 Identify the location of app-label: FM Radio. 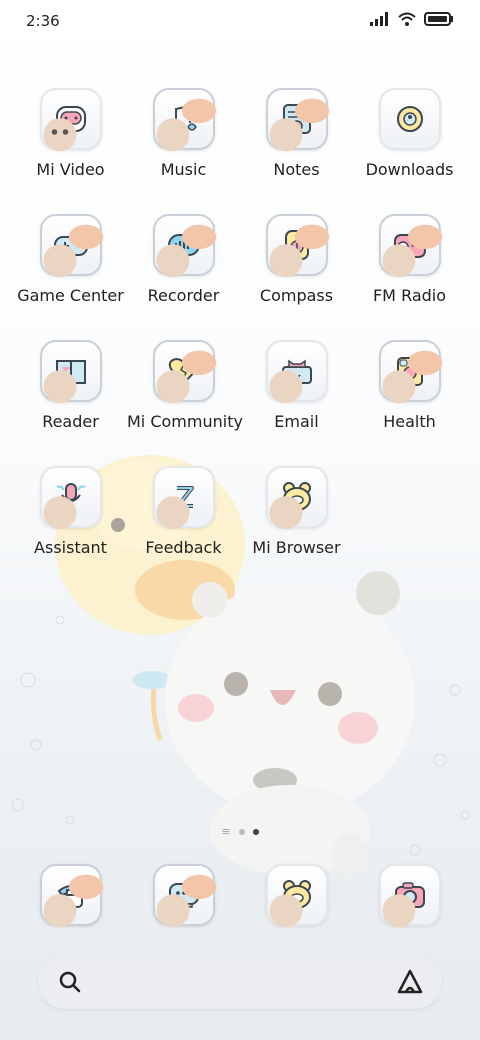
(409, 295).